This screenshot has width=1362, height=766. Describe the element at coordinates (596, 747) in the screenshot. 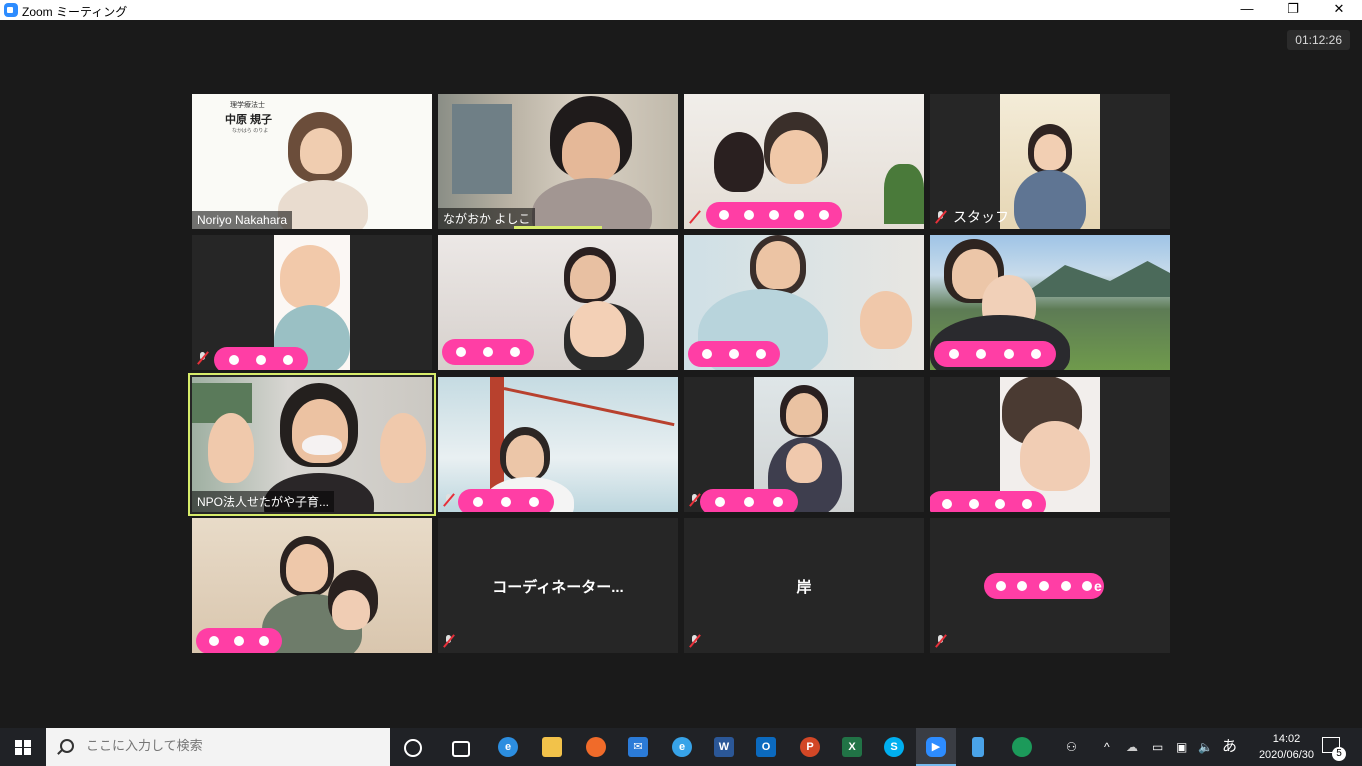

I see `avast-icon` at that location.